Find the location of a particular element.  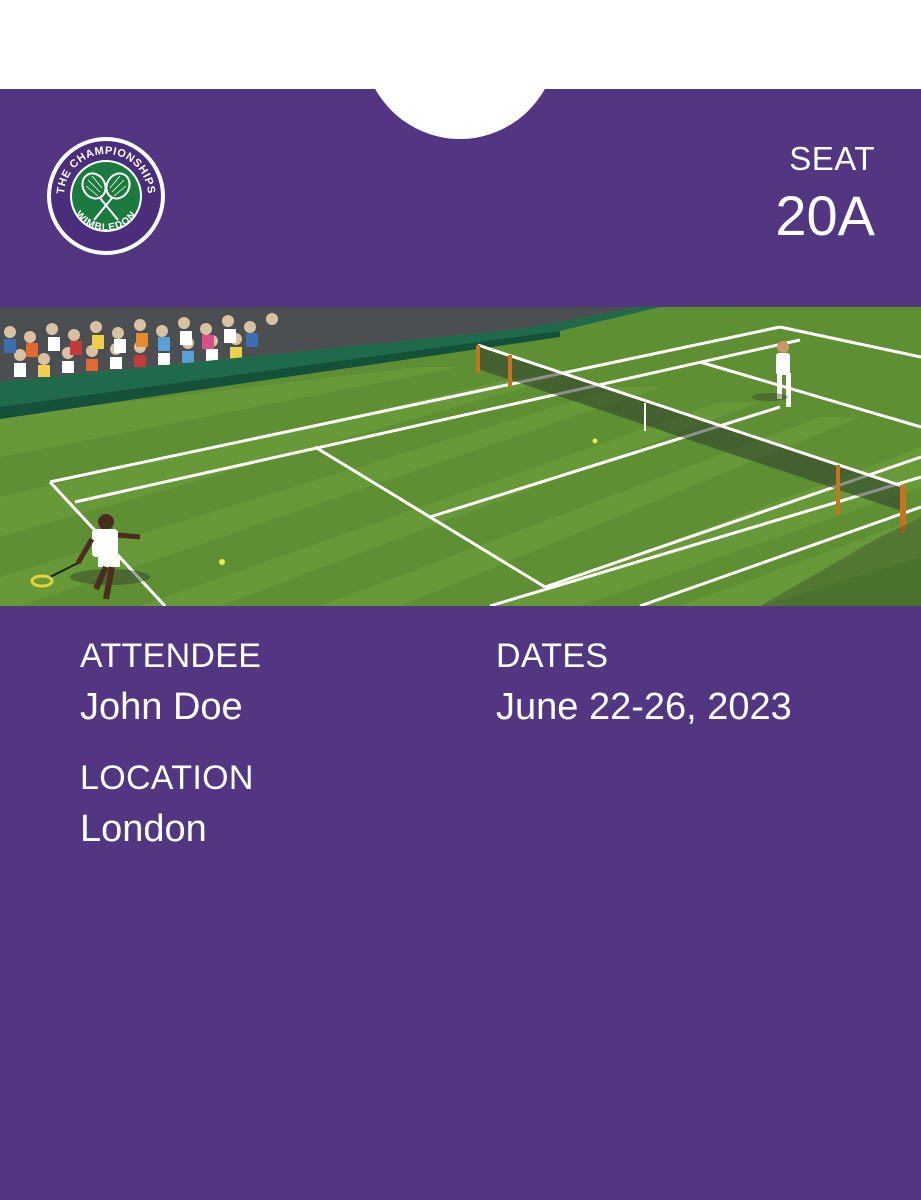

attendee-value: John Doe is located at coordinates (161, 707).